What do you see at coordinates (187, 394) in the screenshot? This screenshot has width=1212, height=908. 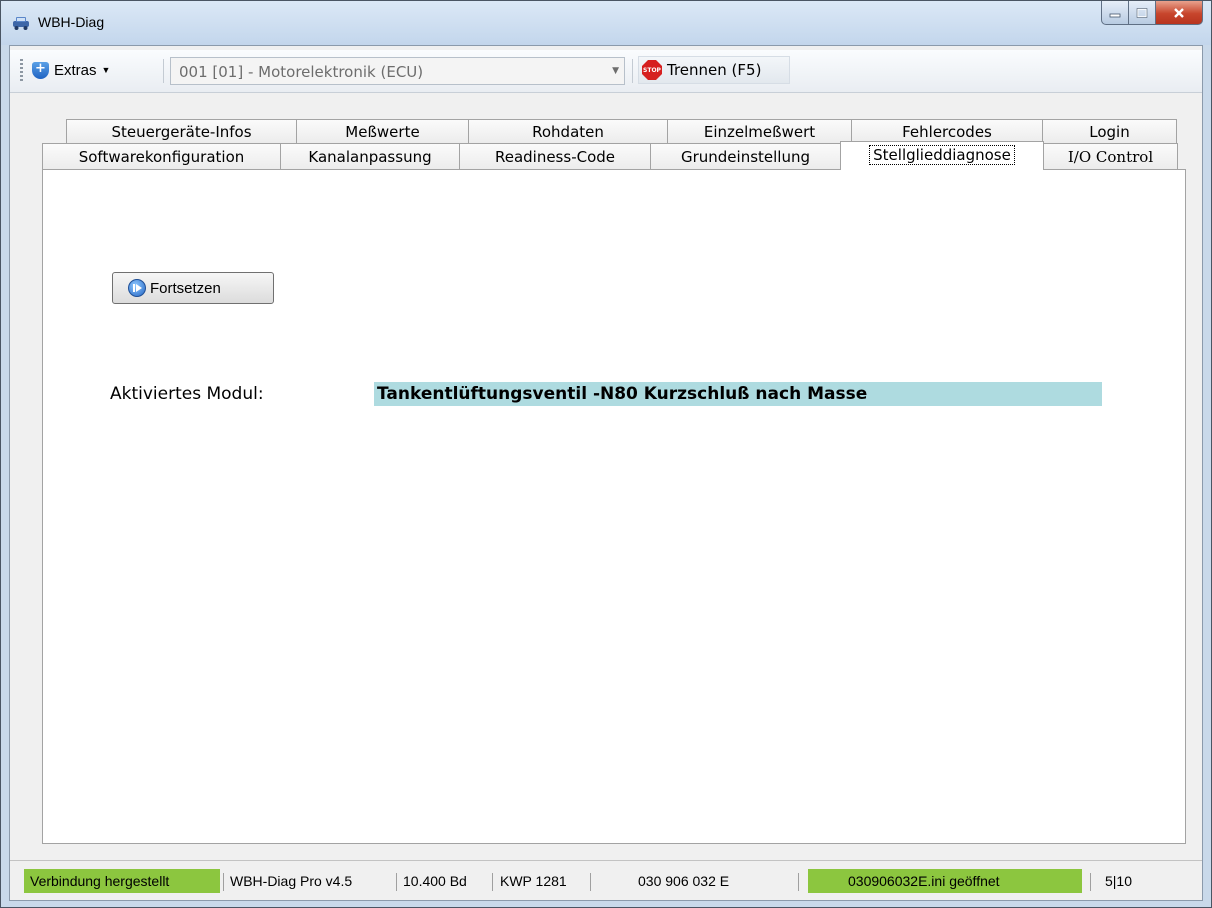 I see `active-module-label: Aktiviertes Modul:` at bounding box center [187, 394].